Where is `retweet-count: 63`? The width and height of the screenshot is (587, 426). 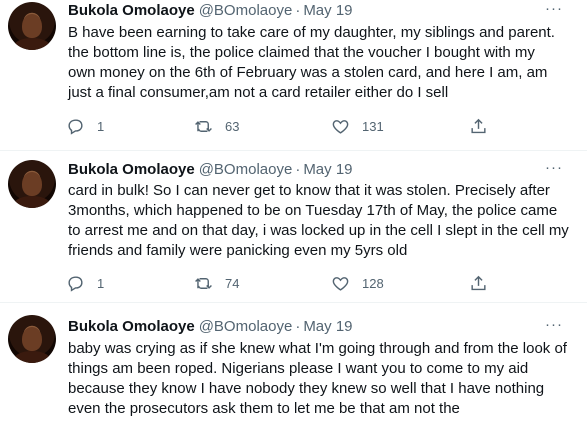 retweet-count: 63 is located at coordinates (232, 126).